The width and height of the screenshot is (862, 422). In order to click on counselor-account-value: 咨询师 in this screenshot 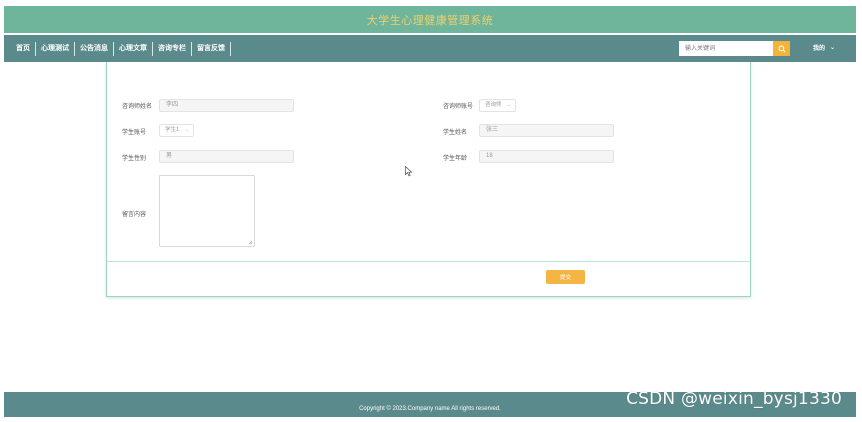, I will do `click(493, 105)`.